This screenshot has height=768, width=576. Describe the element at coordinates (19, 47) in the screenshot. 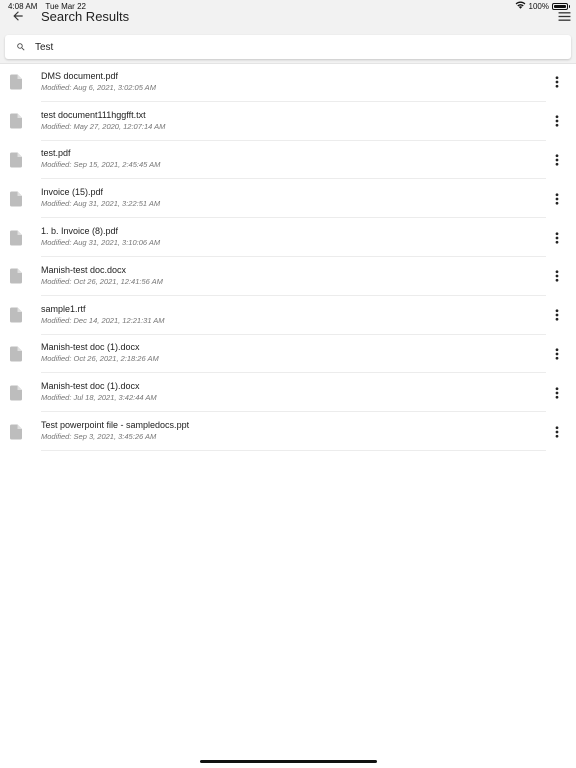

I see `search-icon` at that location.